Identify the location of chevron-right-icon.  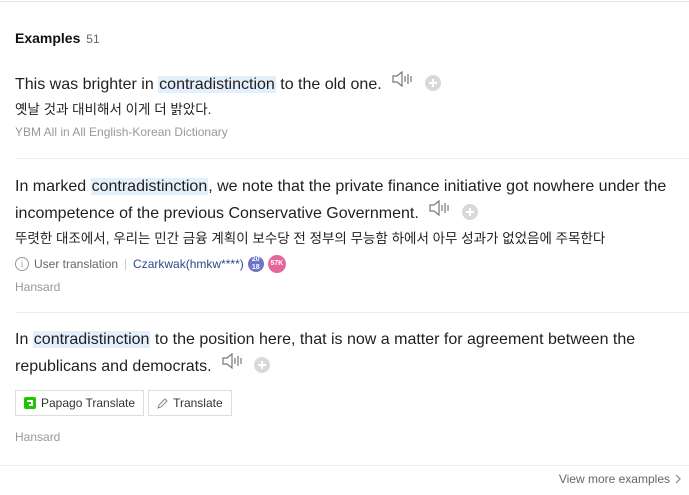
(678, 479).